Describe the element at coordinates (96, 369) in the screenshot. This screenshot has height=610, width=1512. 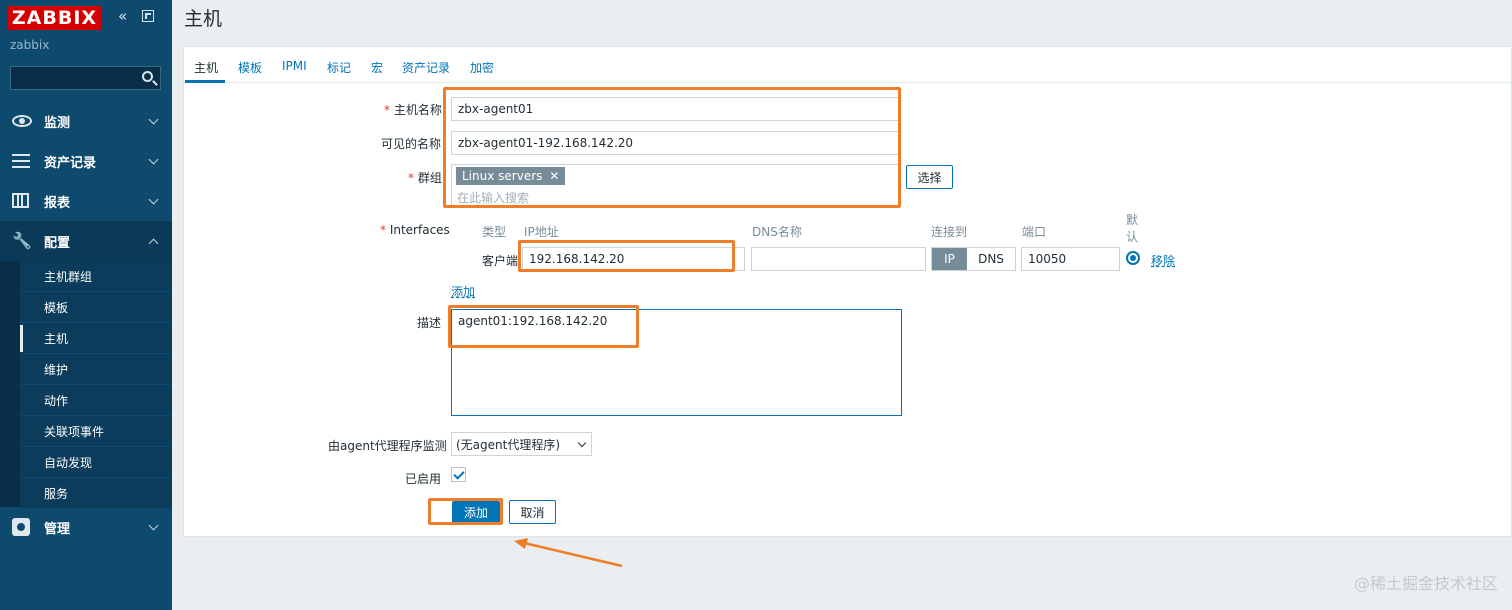
I see `sidebar-item-maintenance: 维护` at that location.